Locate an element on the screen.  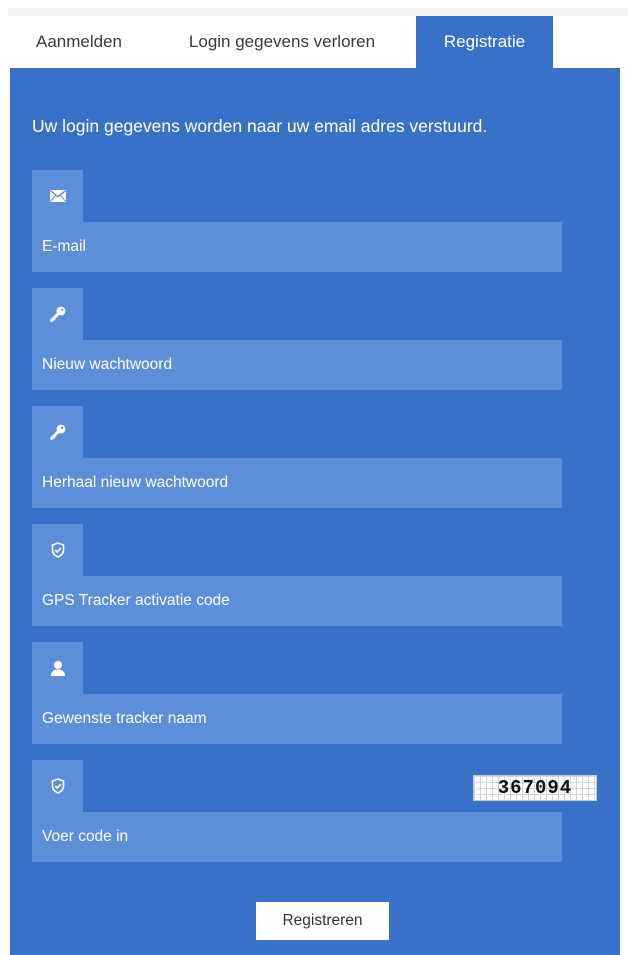
email-input-bar is located at coordinates (297, 247).